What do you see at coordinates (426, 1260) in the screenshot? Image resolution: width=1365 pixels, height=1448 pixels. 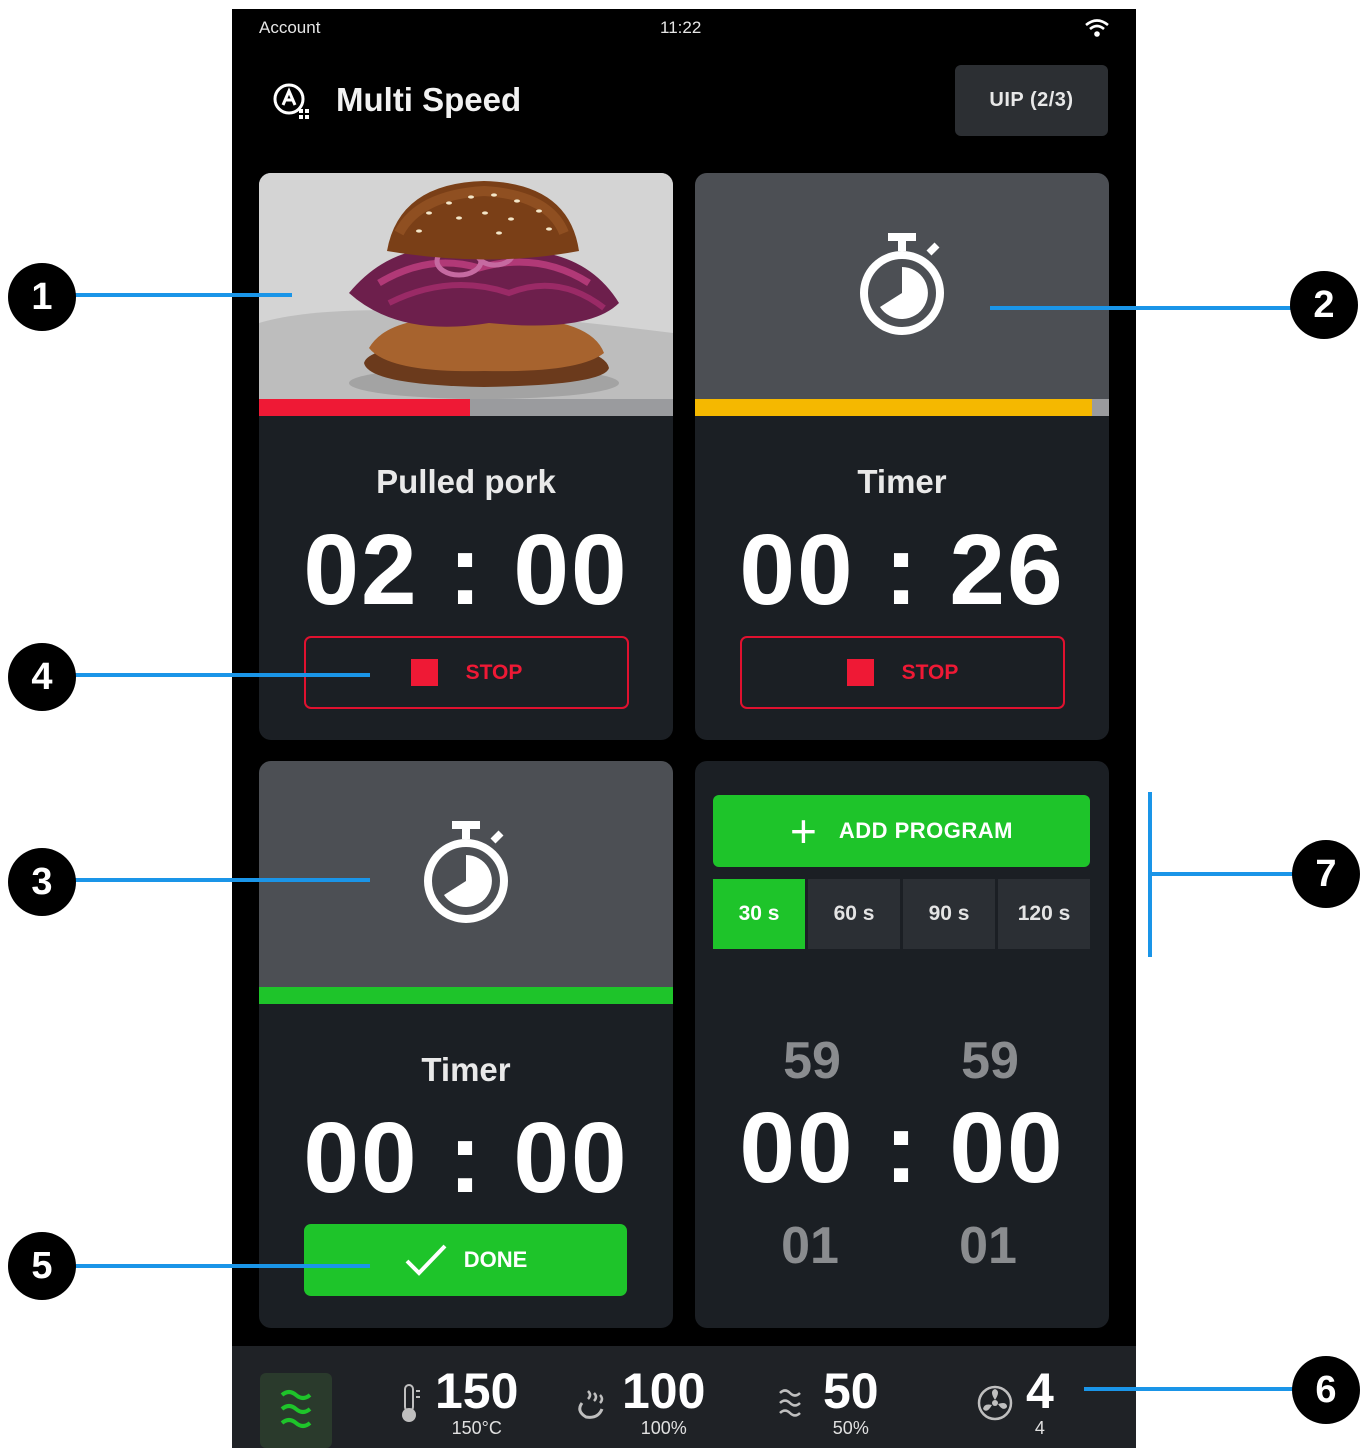 I see `check-icon` at bounding box center [426, 1260].